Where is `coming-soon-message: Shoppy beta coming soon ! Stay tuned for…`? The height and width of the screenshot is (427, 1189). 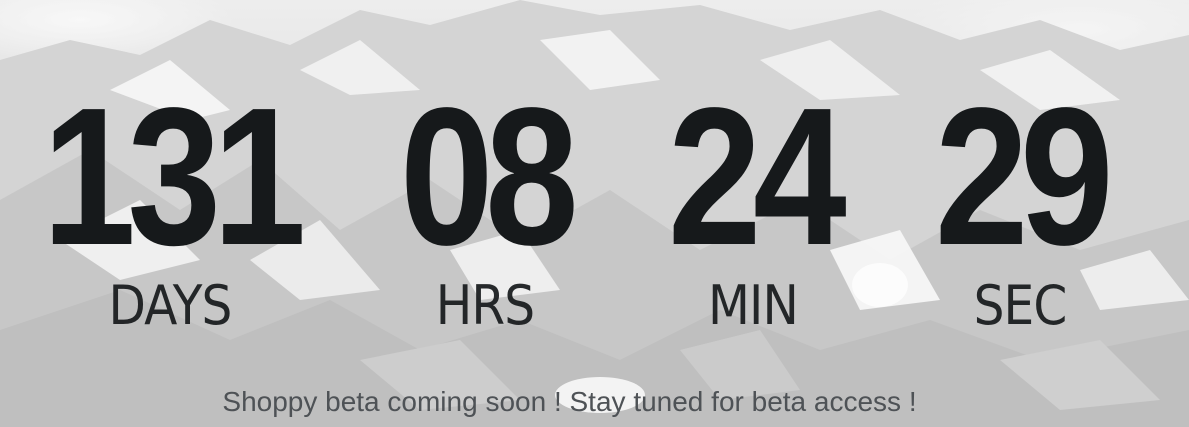 coming-soon-message: Shoppy beta coming soon ! Stay tuned for… is located at coordinates (569, 401).